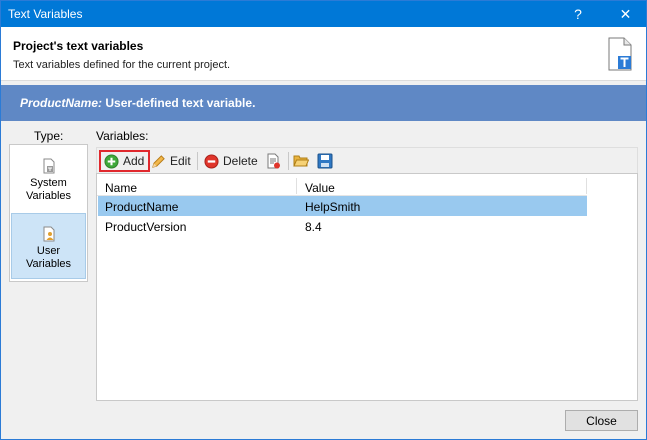 The width and height of the screenshot is (647, 440). I want to click on system-variables-label-2: Variables, so click(48, 196).